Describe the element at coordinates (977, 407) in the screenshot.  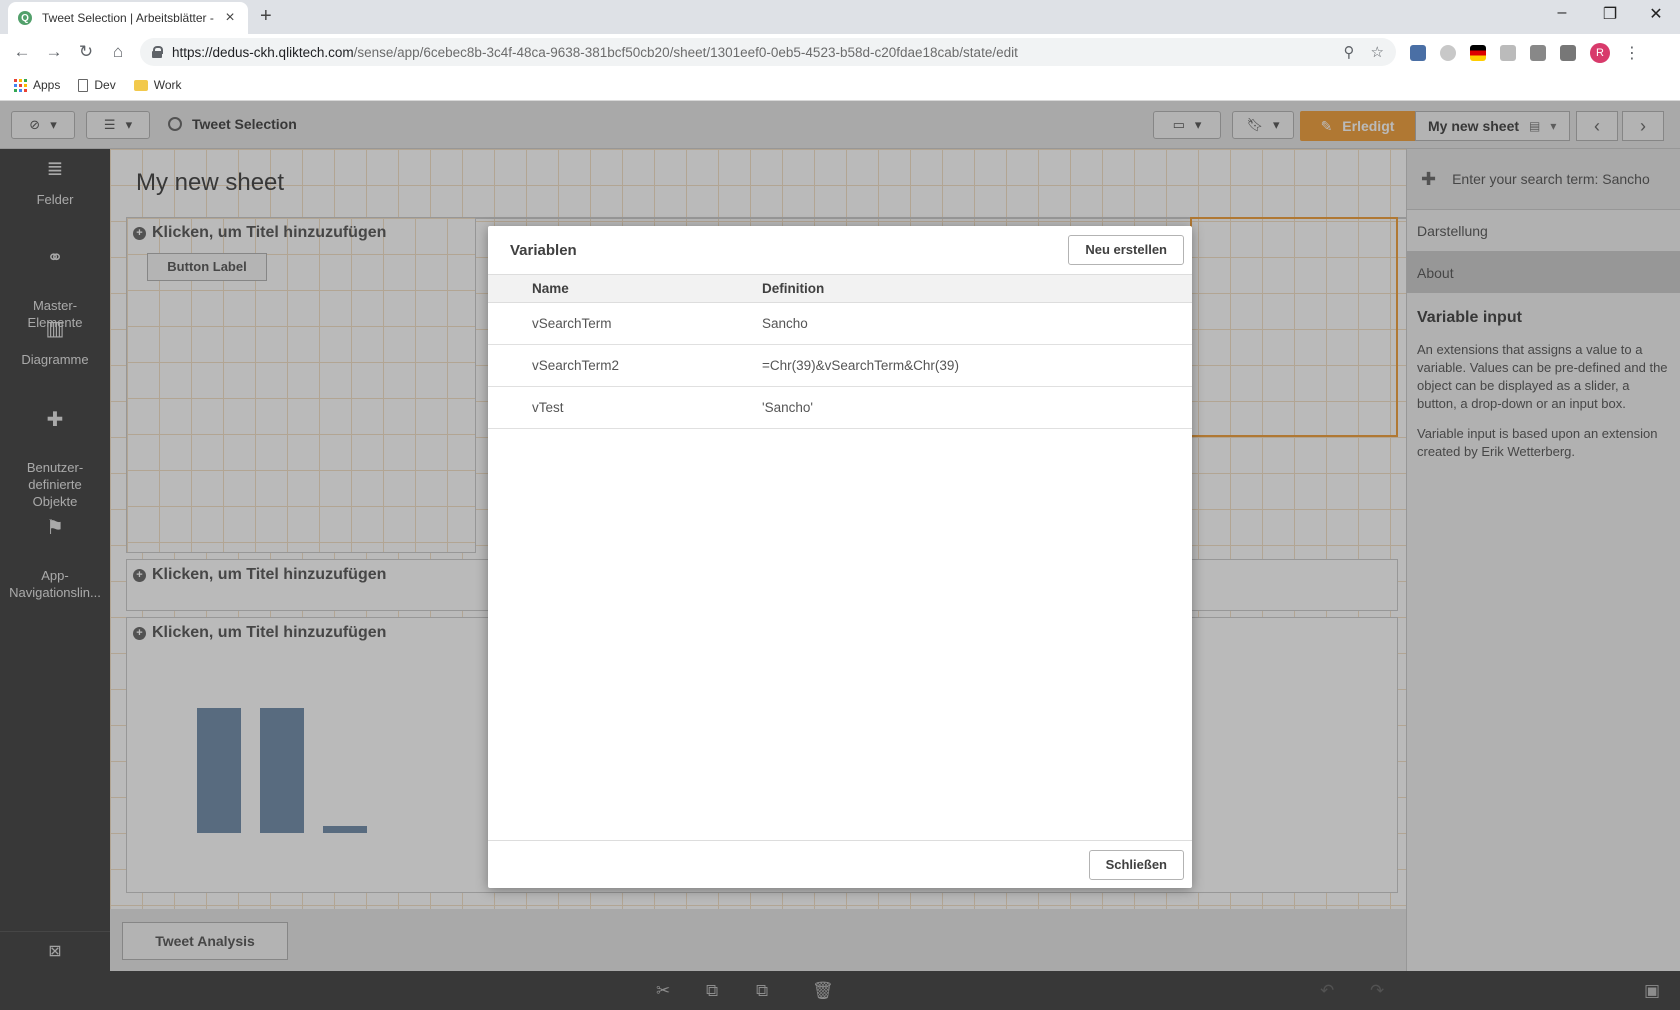
I see `variable-definition: 'Sancho'` at that location.